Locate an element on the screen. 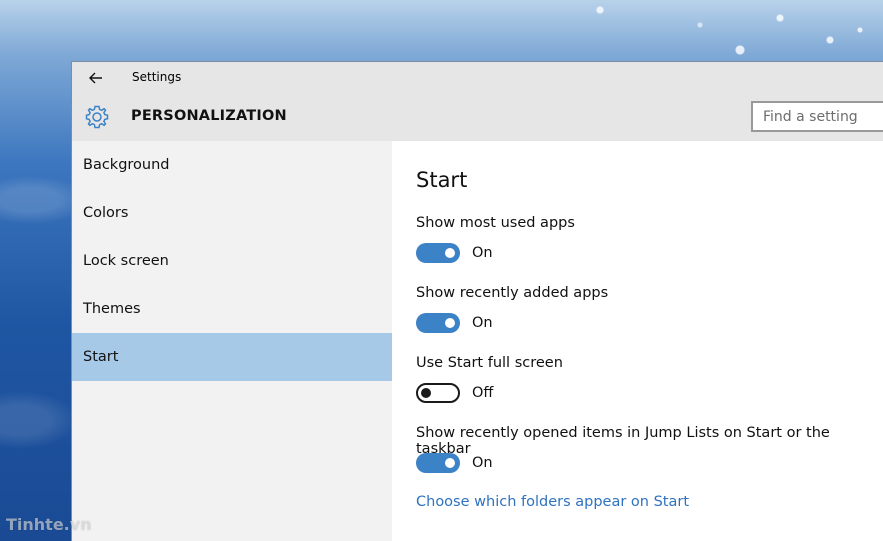 The height and width of the screenshot is (541, 883). sidebar-item-colors: Colors is located at coordinates (232, 213).